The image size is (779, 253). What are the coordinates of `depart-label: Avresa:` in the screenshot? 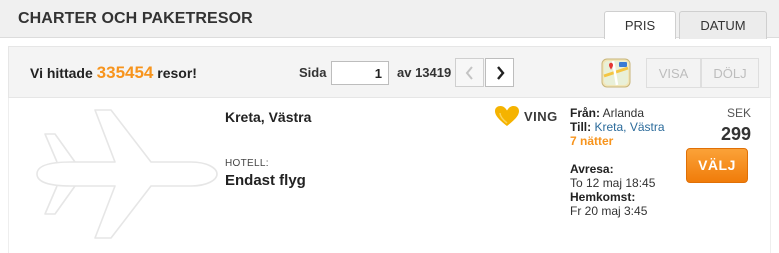 It's located at (592, 169).